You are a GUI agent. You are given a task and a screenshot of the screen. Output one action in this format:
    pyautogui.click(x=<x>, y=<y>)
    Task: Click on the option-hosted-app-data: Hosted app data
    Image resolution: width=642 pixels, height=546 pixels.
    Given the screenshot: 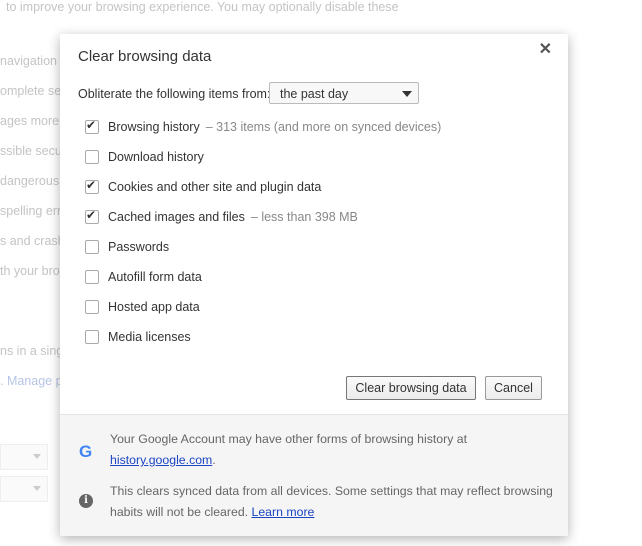 What is the action you would take?
    pyautogui.click(x=142, y=307)
    